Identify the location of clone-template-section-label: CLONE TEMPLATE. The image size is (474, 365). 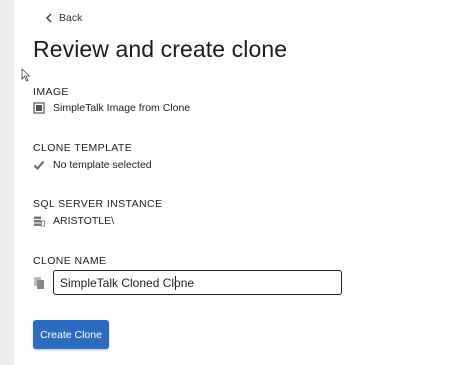
(83, 148).